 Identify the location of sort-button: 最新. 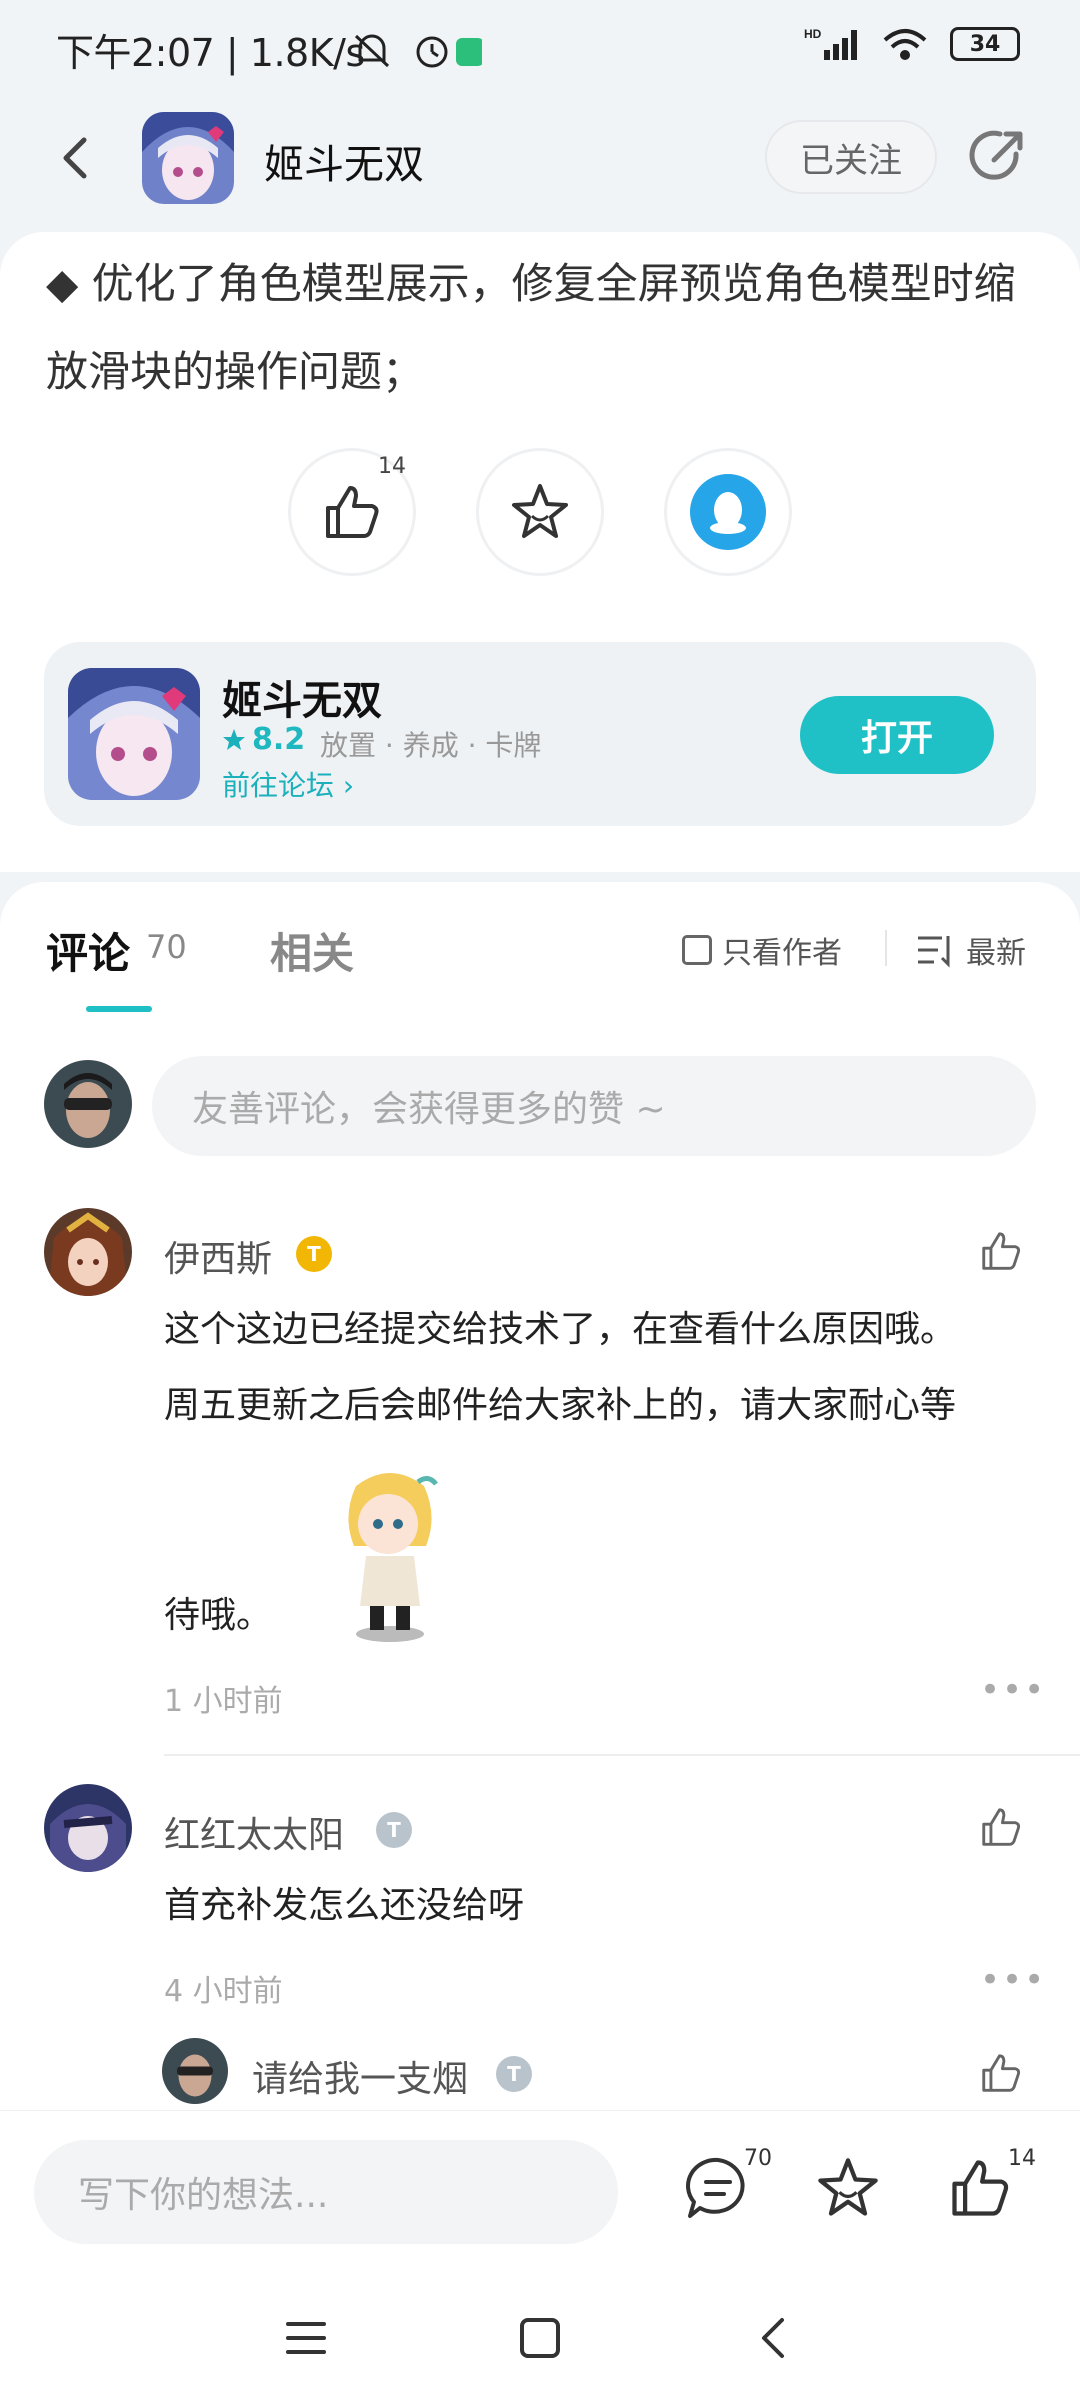
(971, 950).